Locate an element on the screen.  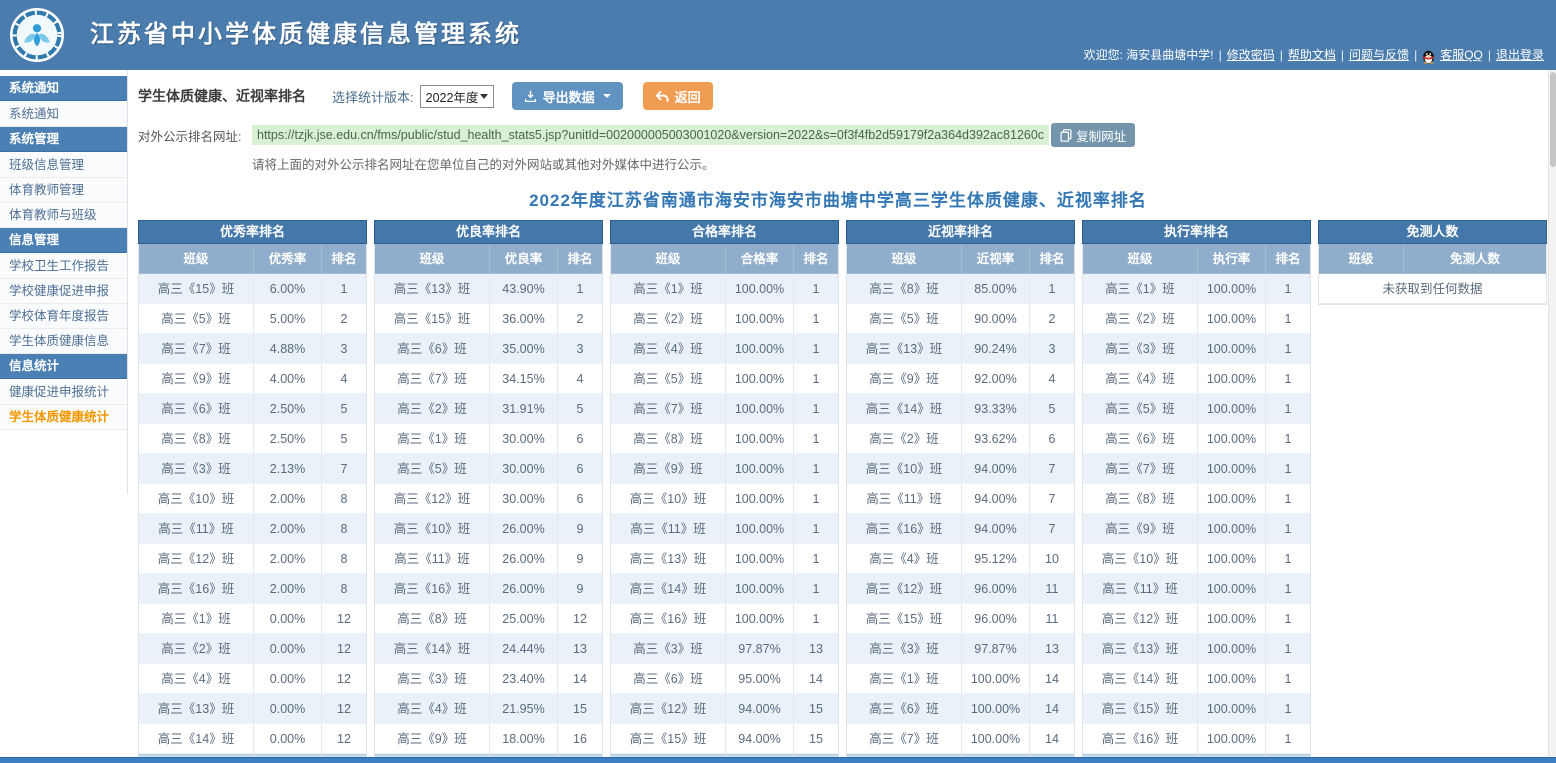
sidebar-item: 学生体质健康统计 is located at coordinates (63, 417).